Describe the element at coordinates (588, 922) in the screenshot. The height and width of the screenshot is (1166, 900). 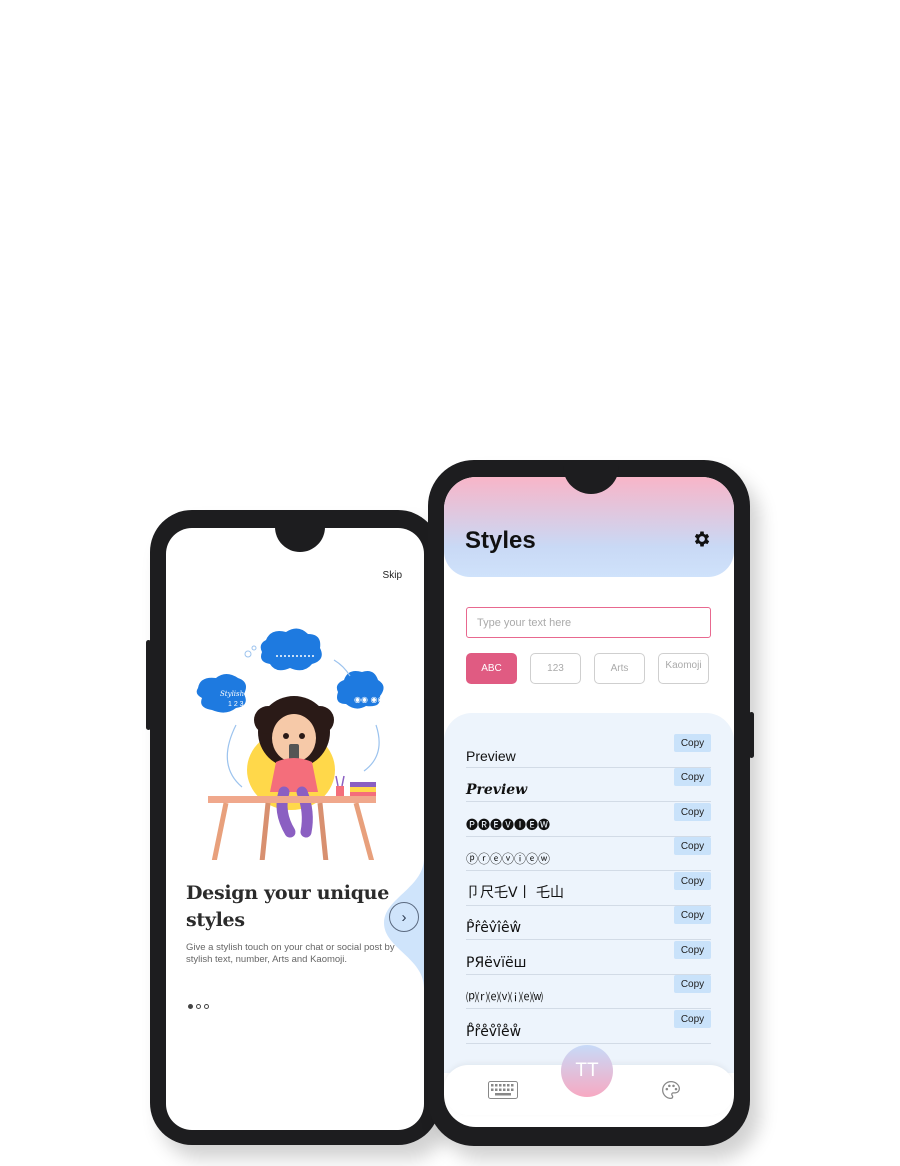
I see `style-row: P̂r̂êv̂îêŵ Copy` at that location.